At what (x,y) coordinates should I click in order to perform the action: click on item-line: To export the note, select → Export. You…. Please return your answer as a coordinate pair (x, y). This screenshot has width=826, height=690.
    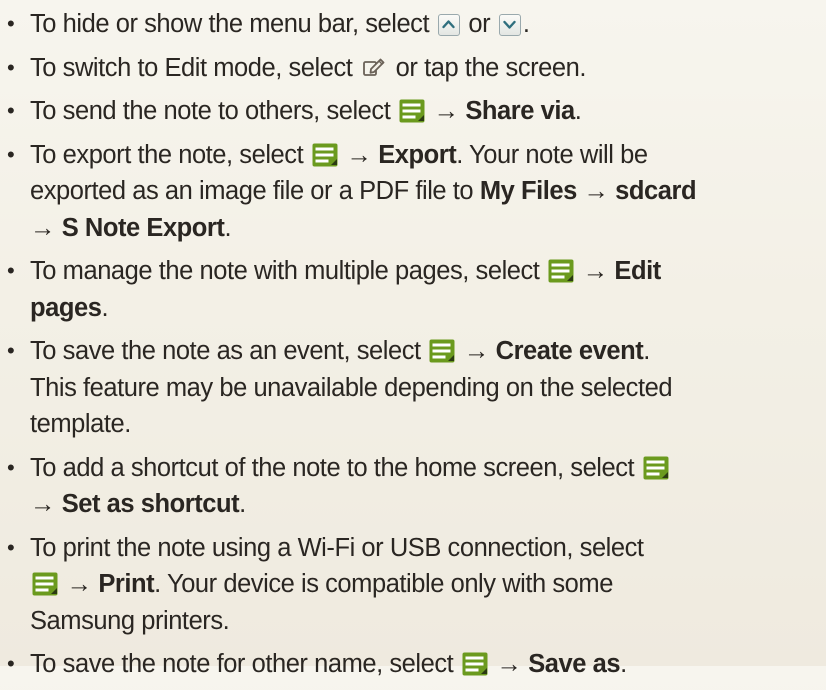
    Looking at the image, I should click on (428, 155).